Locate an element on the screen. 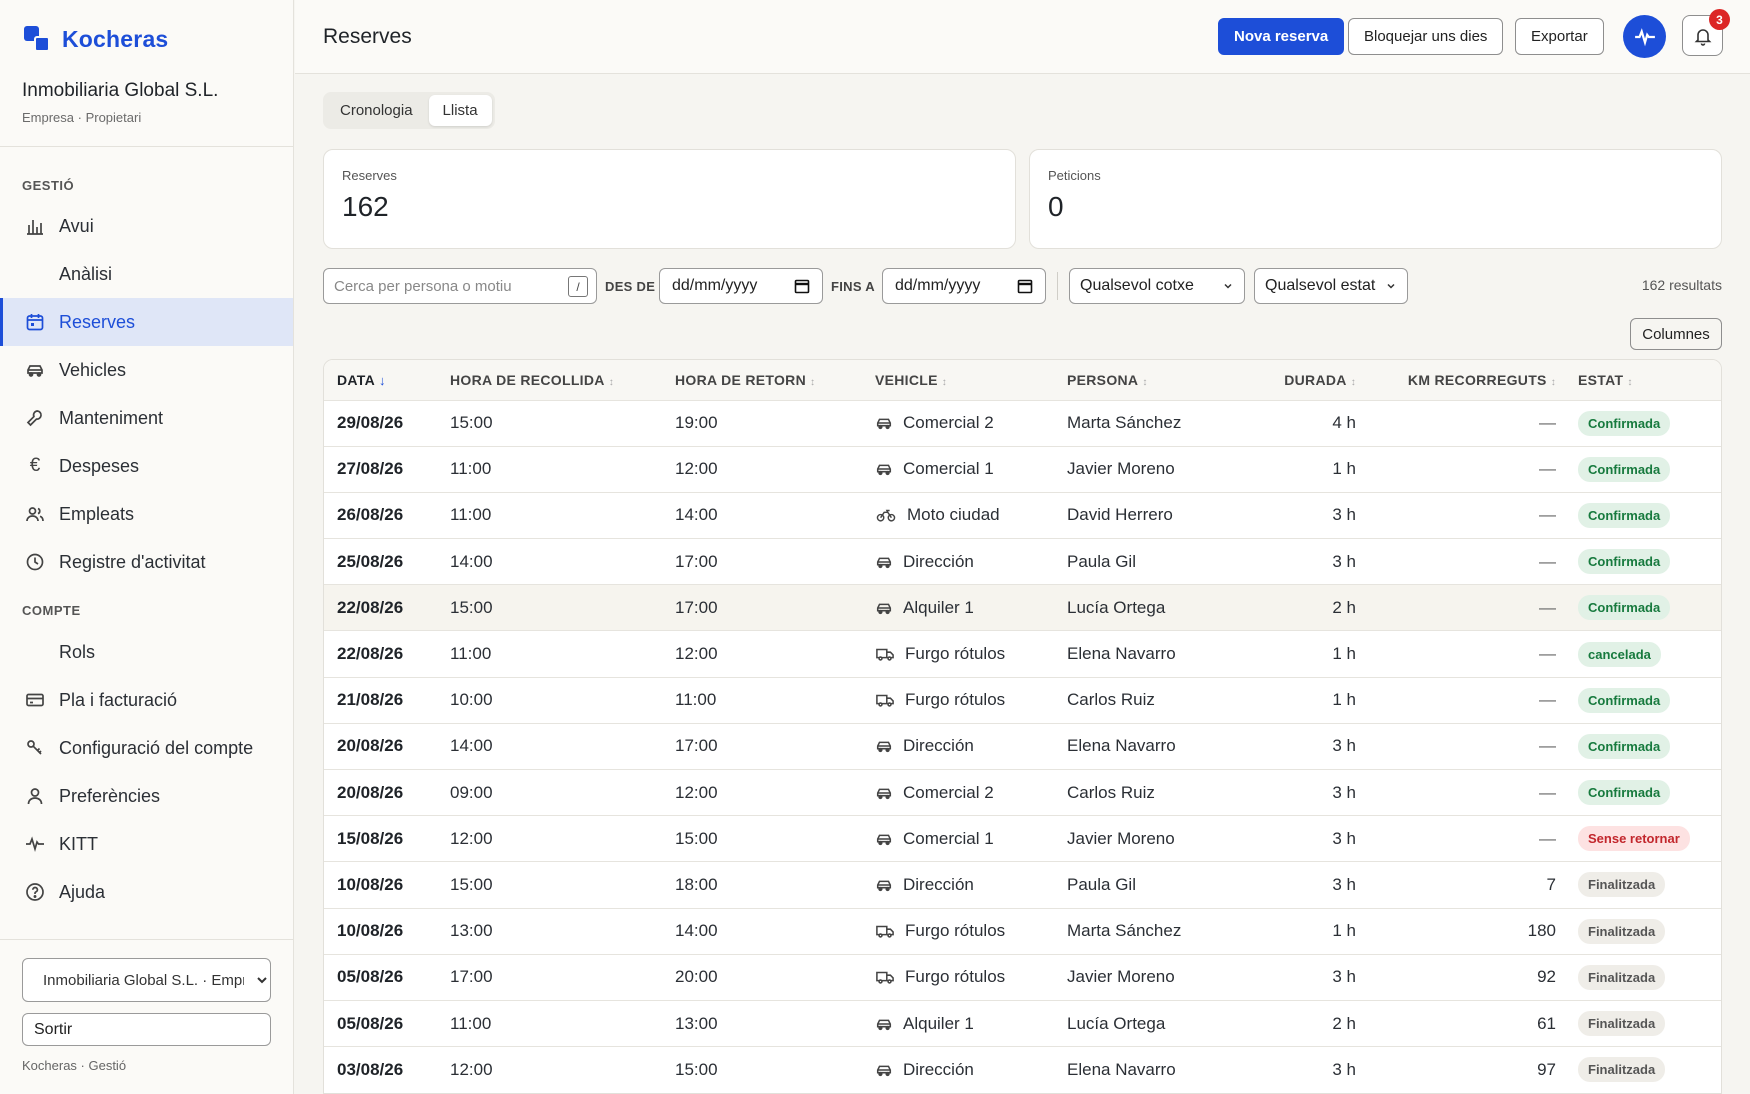 This screenshot has width=1750, height=1094. filter-separator is located at coordinates (1057, 286).